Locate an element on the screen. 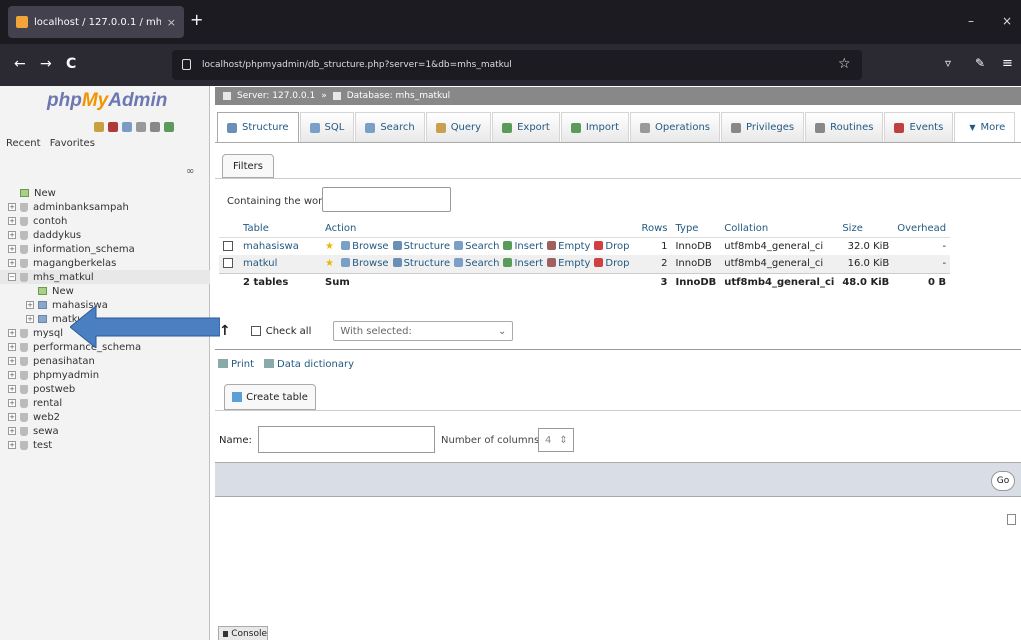 The width and height of the screenshot is (1021, 640). minimize-button: – is located at coordinates (971, 21).